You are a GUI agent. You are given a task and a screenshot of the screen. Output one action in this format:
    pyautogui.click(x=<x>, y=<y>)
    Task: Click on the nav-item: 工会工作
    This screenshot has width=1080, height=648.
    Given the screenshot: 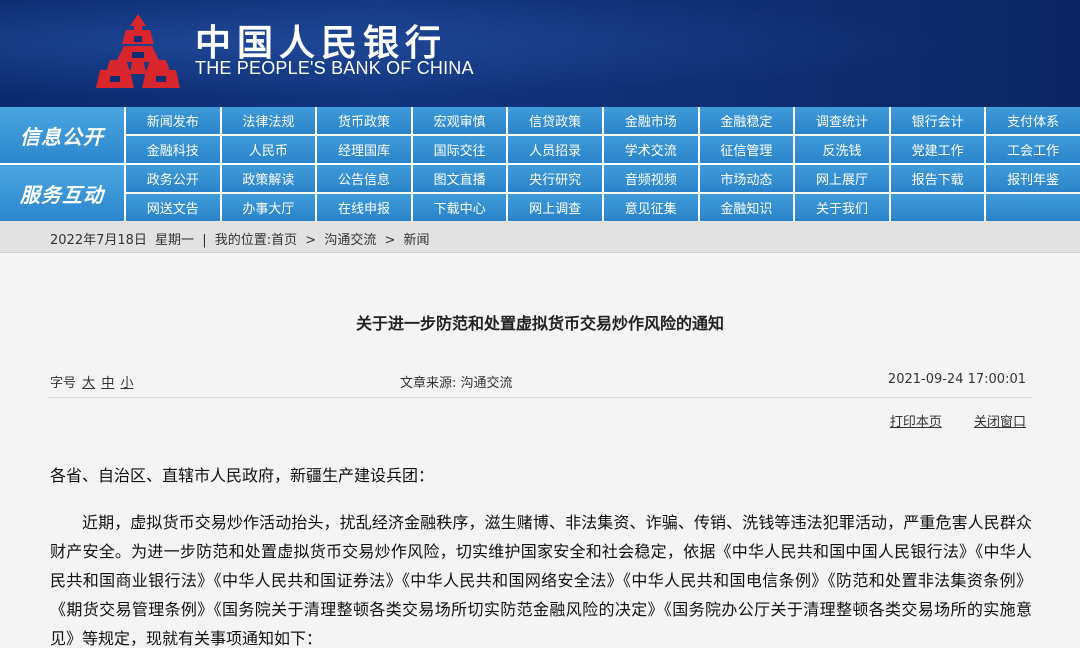 What is the action you would take?
    pyautogui.click(x=1033, y=149)
    